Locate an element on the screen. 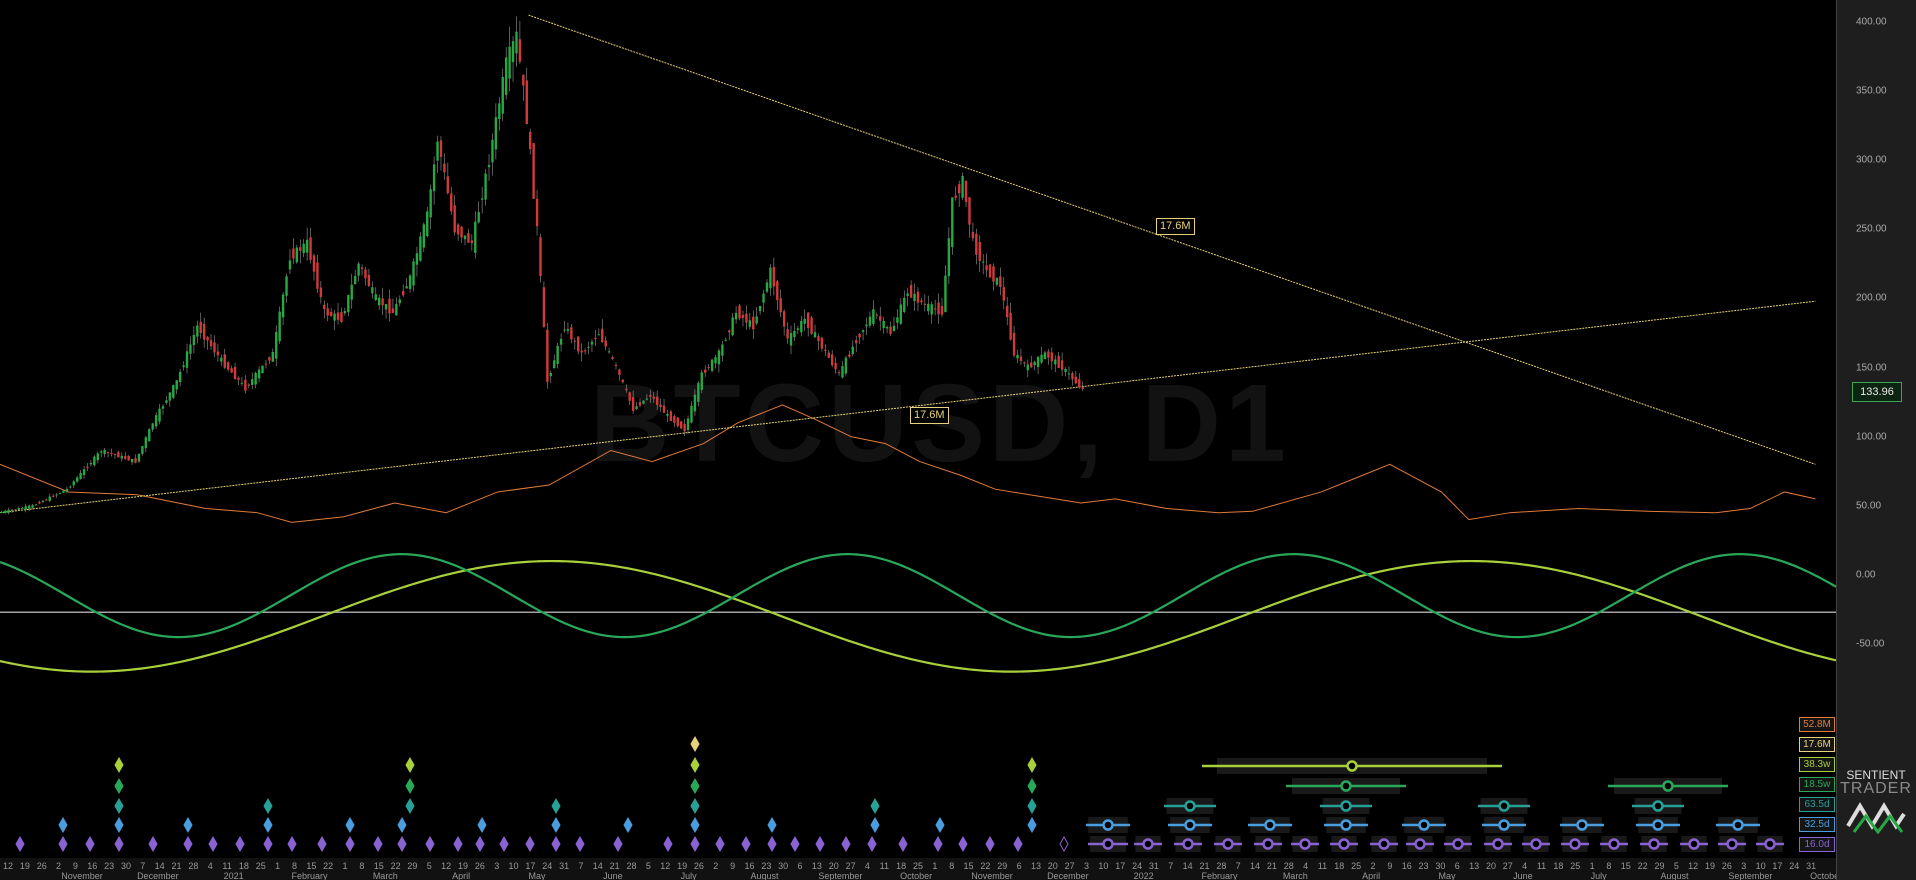 This screenshot has width=1916, height=880. x-day-label: 21 is located at coordinates (177, 866).